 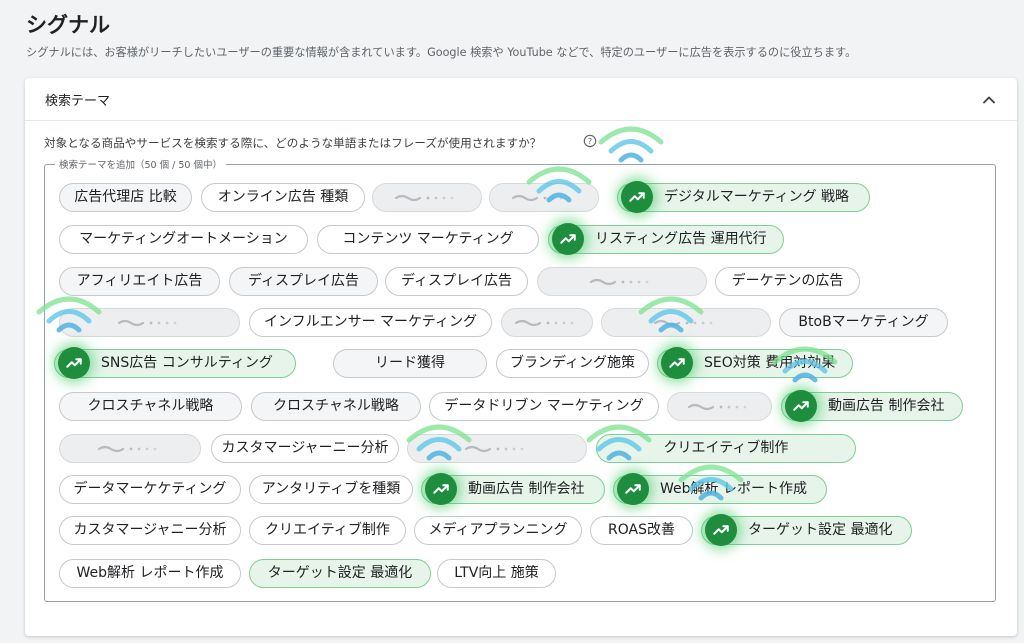 I want to click on search-theme-chip: Web解析 レポート作成, so click(x=150, y=573).